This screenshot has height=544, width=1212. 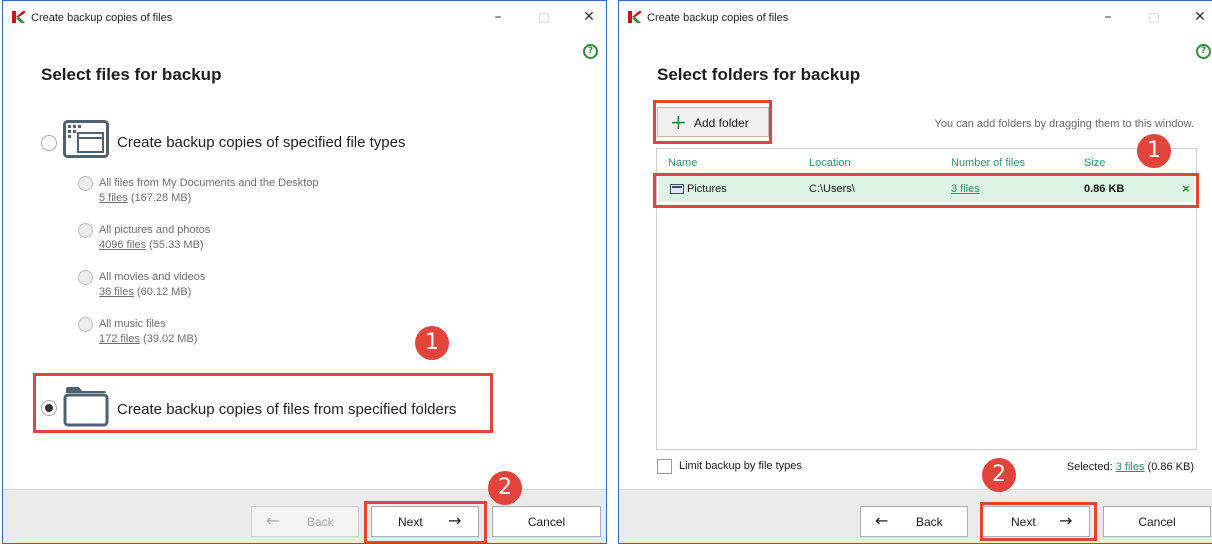 I want to click on sub-option-music: All music files 172 files (39.02 MB), so click(x=228, y=337).